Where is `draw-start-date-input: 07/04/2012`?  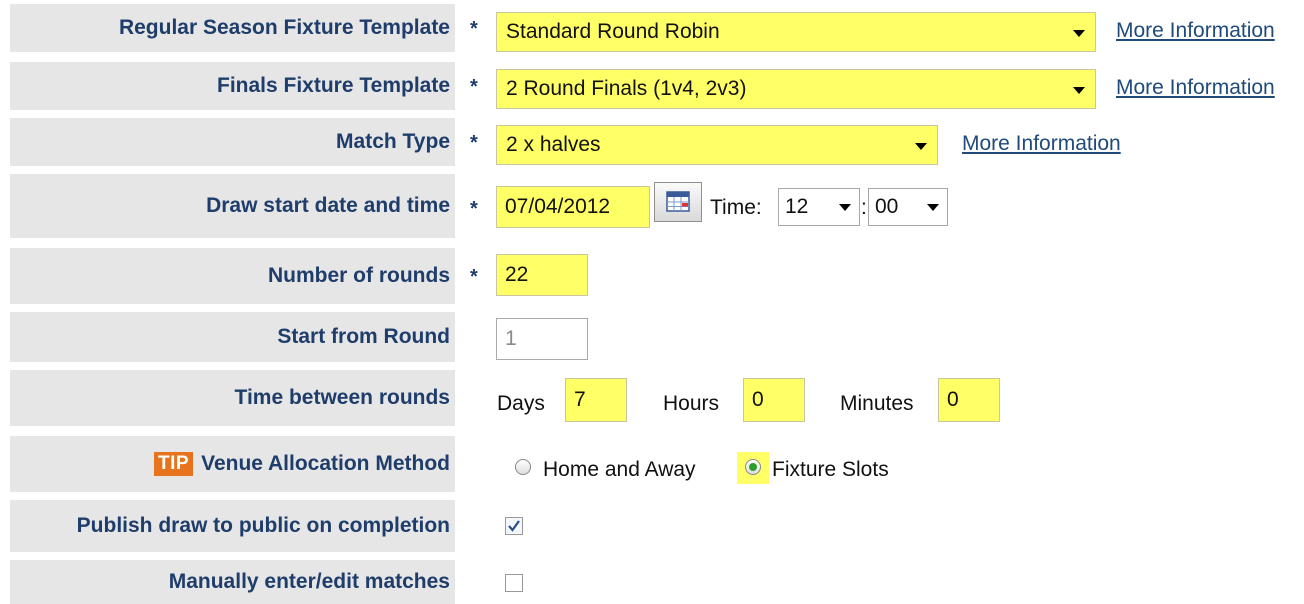 draw-start-date-input: 07/04/2012 is located at coordinates (573, 207).